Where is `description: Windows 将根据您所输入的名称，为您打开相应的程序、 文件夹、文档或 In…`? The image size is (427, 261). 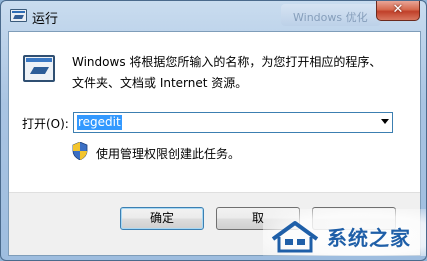 description: Windows 将根据您所输入的名称，为您打开相应的程序、 文件夹、文档或 In… is located at coordinates (242, 73).